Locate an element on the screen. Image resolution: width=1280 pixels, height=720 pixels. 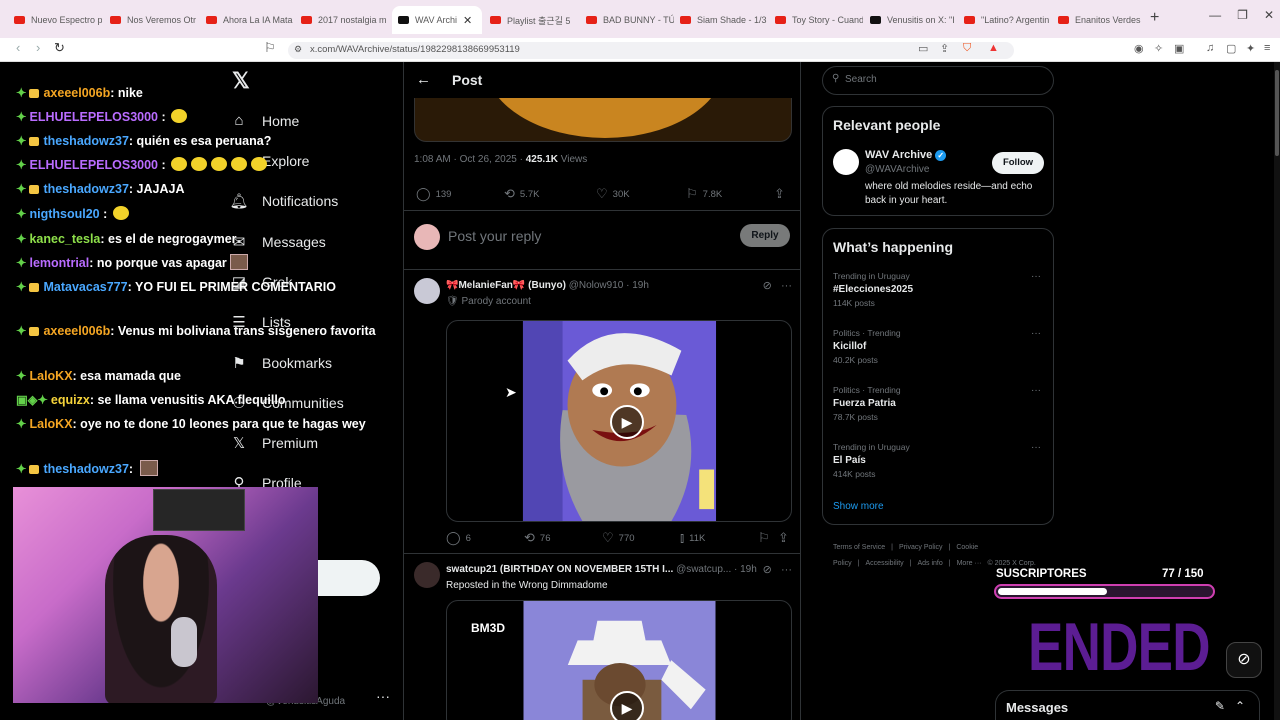
scrollbar-thumb is located at coordinates (1277, 113).